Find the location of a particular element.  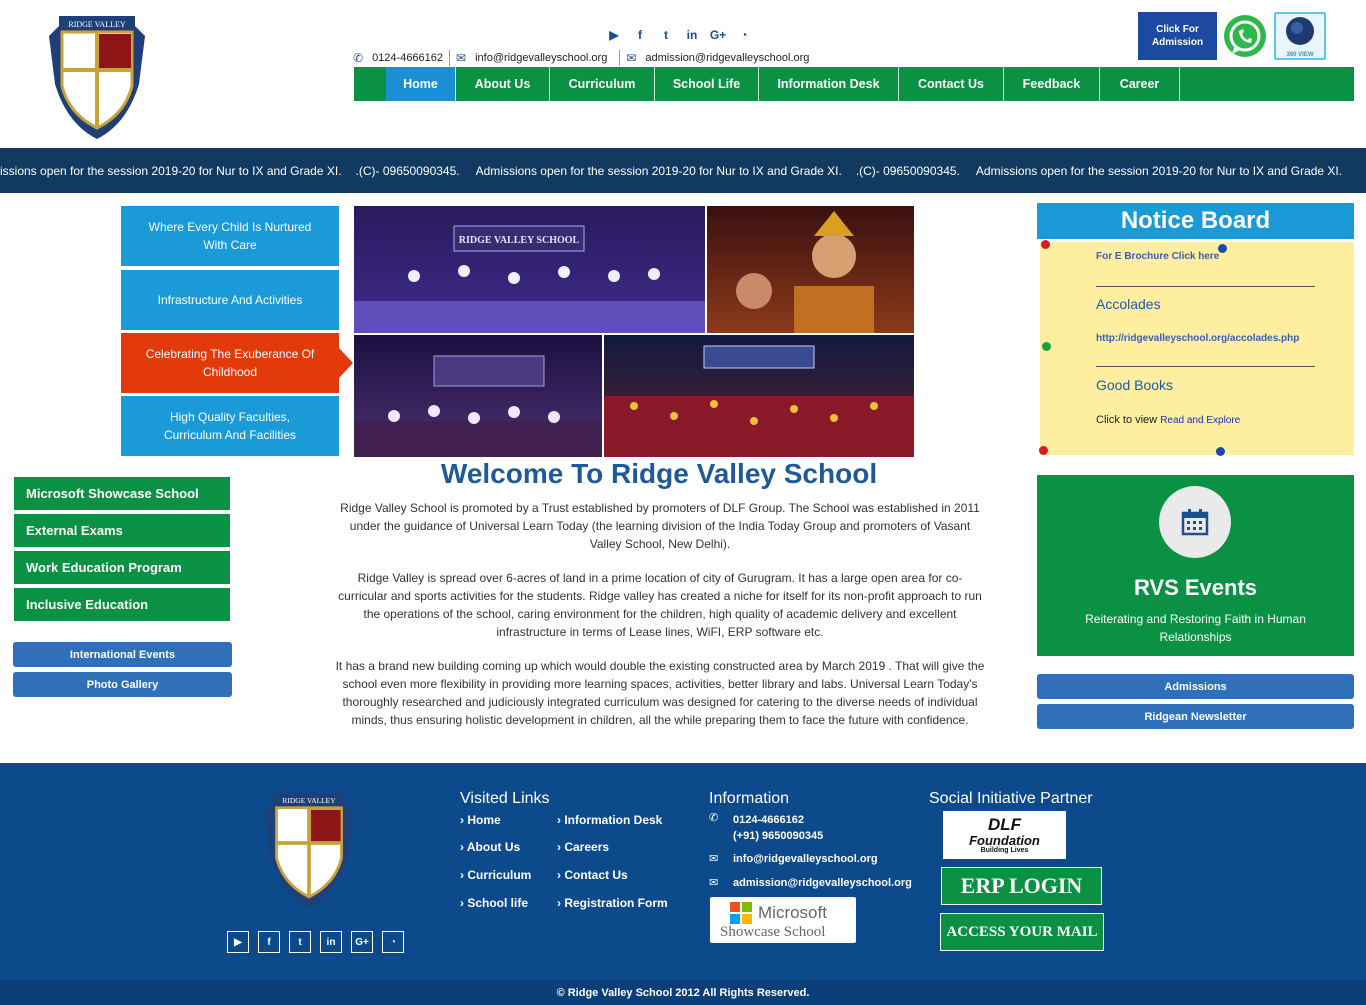

link-label: About Us is located at coordinates (493, 847).